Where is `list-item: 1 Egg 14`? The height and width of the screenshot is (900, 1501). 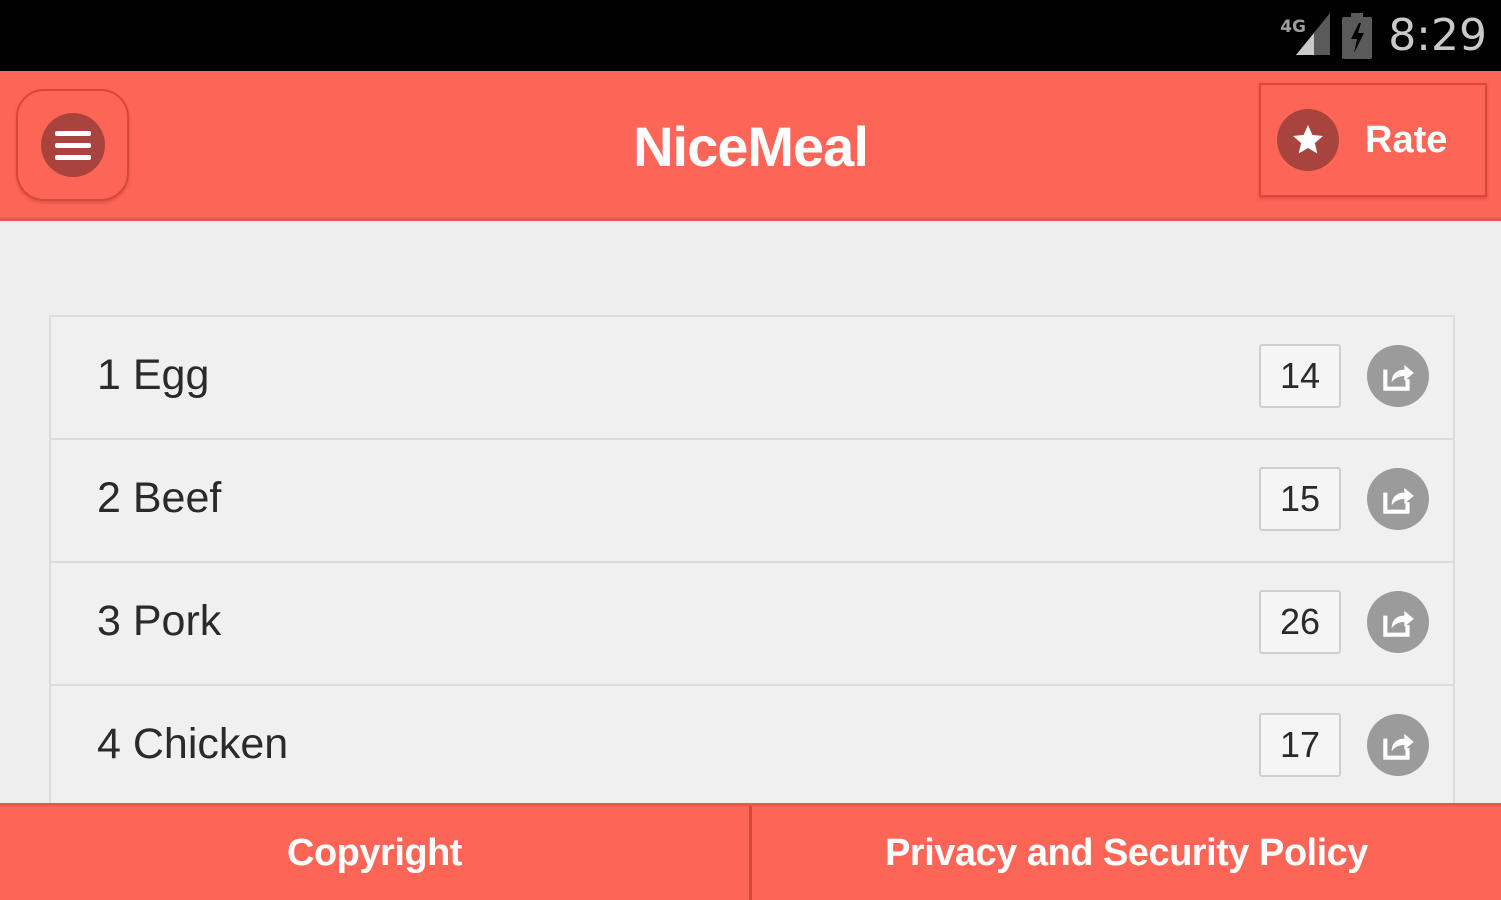 list-item: 1 Egg 14 is located at coordinates (752, 378).